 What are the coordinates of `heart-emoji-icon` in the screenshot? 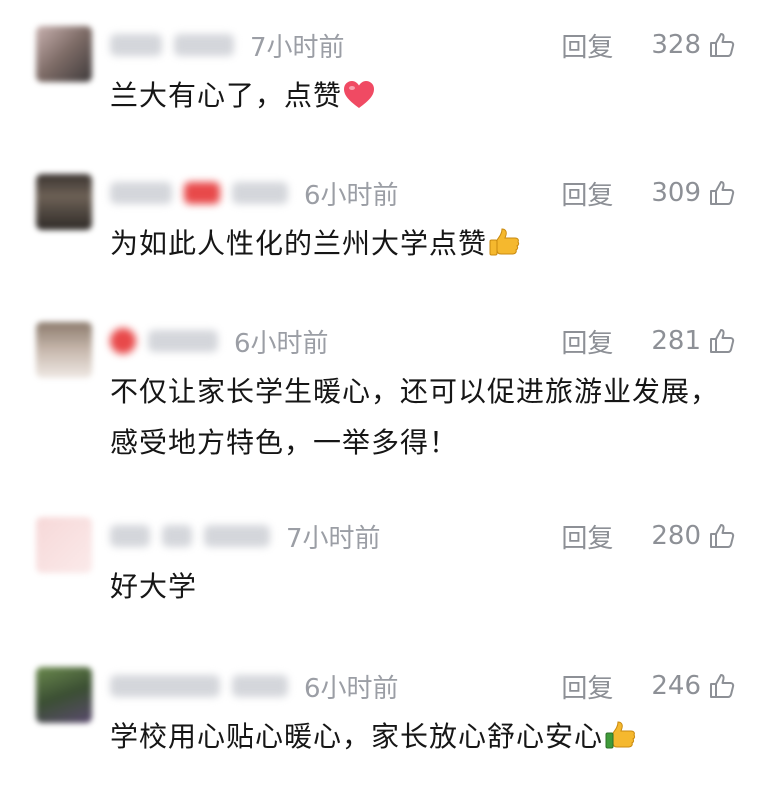 It's located at (359, 92).